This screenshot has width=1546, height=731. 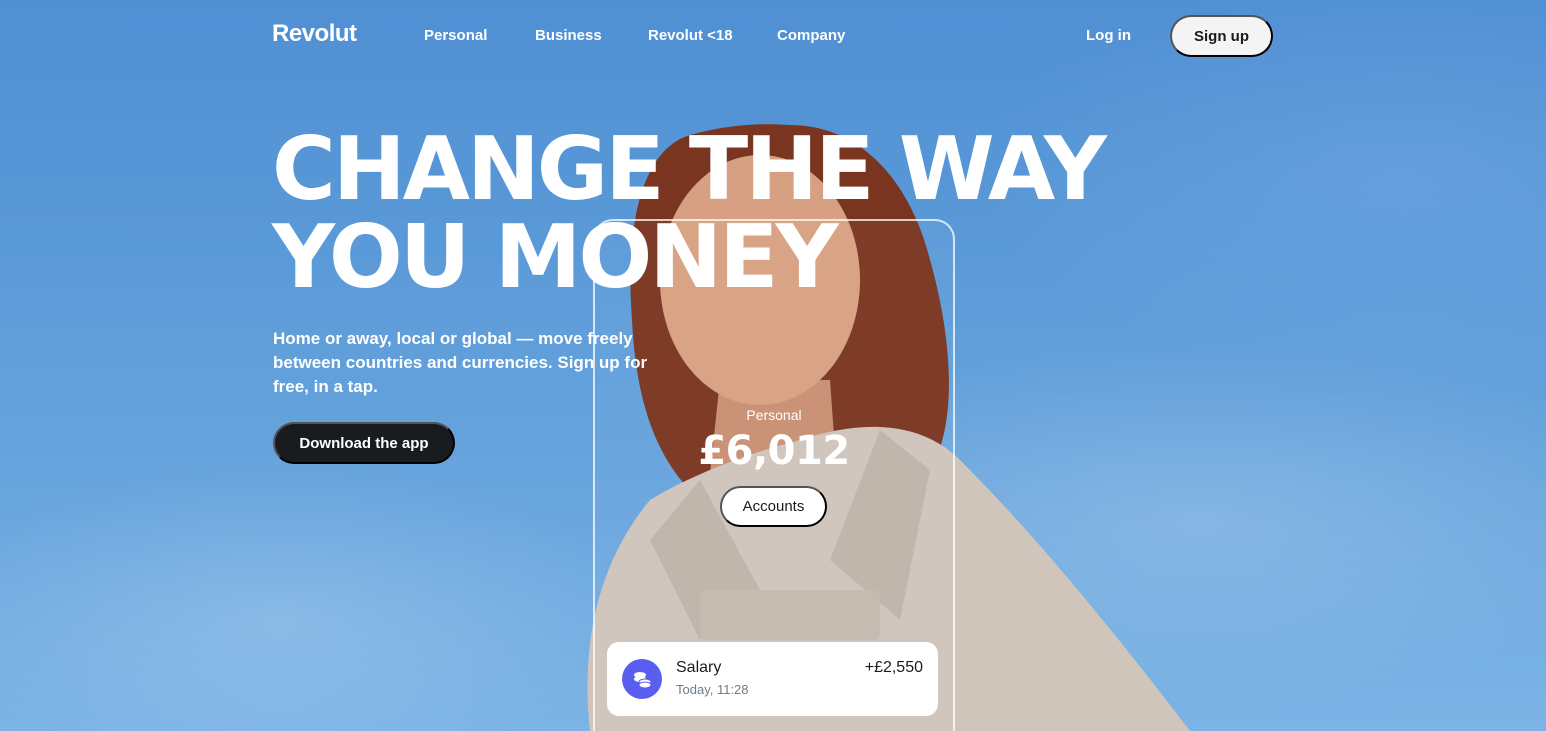 What do you see at coordinates (712, 689) in the screenshot?
I see `transaction-time: Today, 11:28` at bounding box center [712, 689].